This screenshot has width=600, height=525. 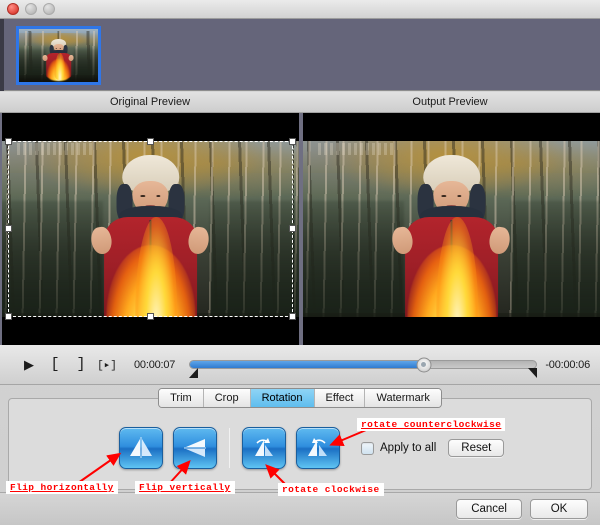 What do you see at coordinates (567, 364) in the screenshot?
I see `remaining-time-label: -00:00:06` at bounding box center [567, 364].